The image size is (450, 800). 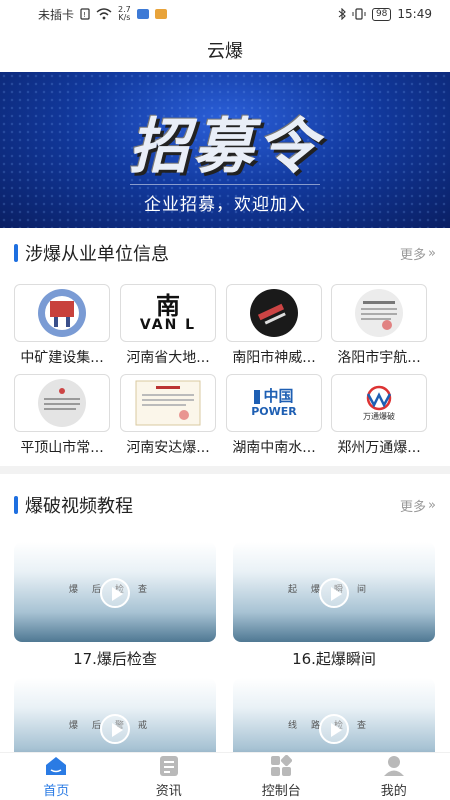 What do you see at coordinates (225, 253) in the screenshot?
I see `units-section-header: 涉爆从业单位信息 更多 »` at bounding box center [225, 253].